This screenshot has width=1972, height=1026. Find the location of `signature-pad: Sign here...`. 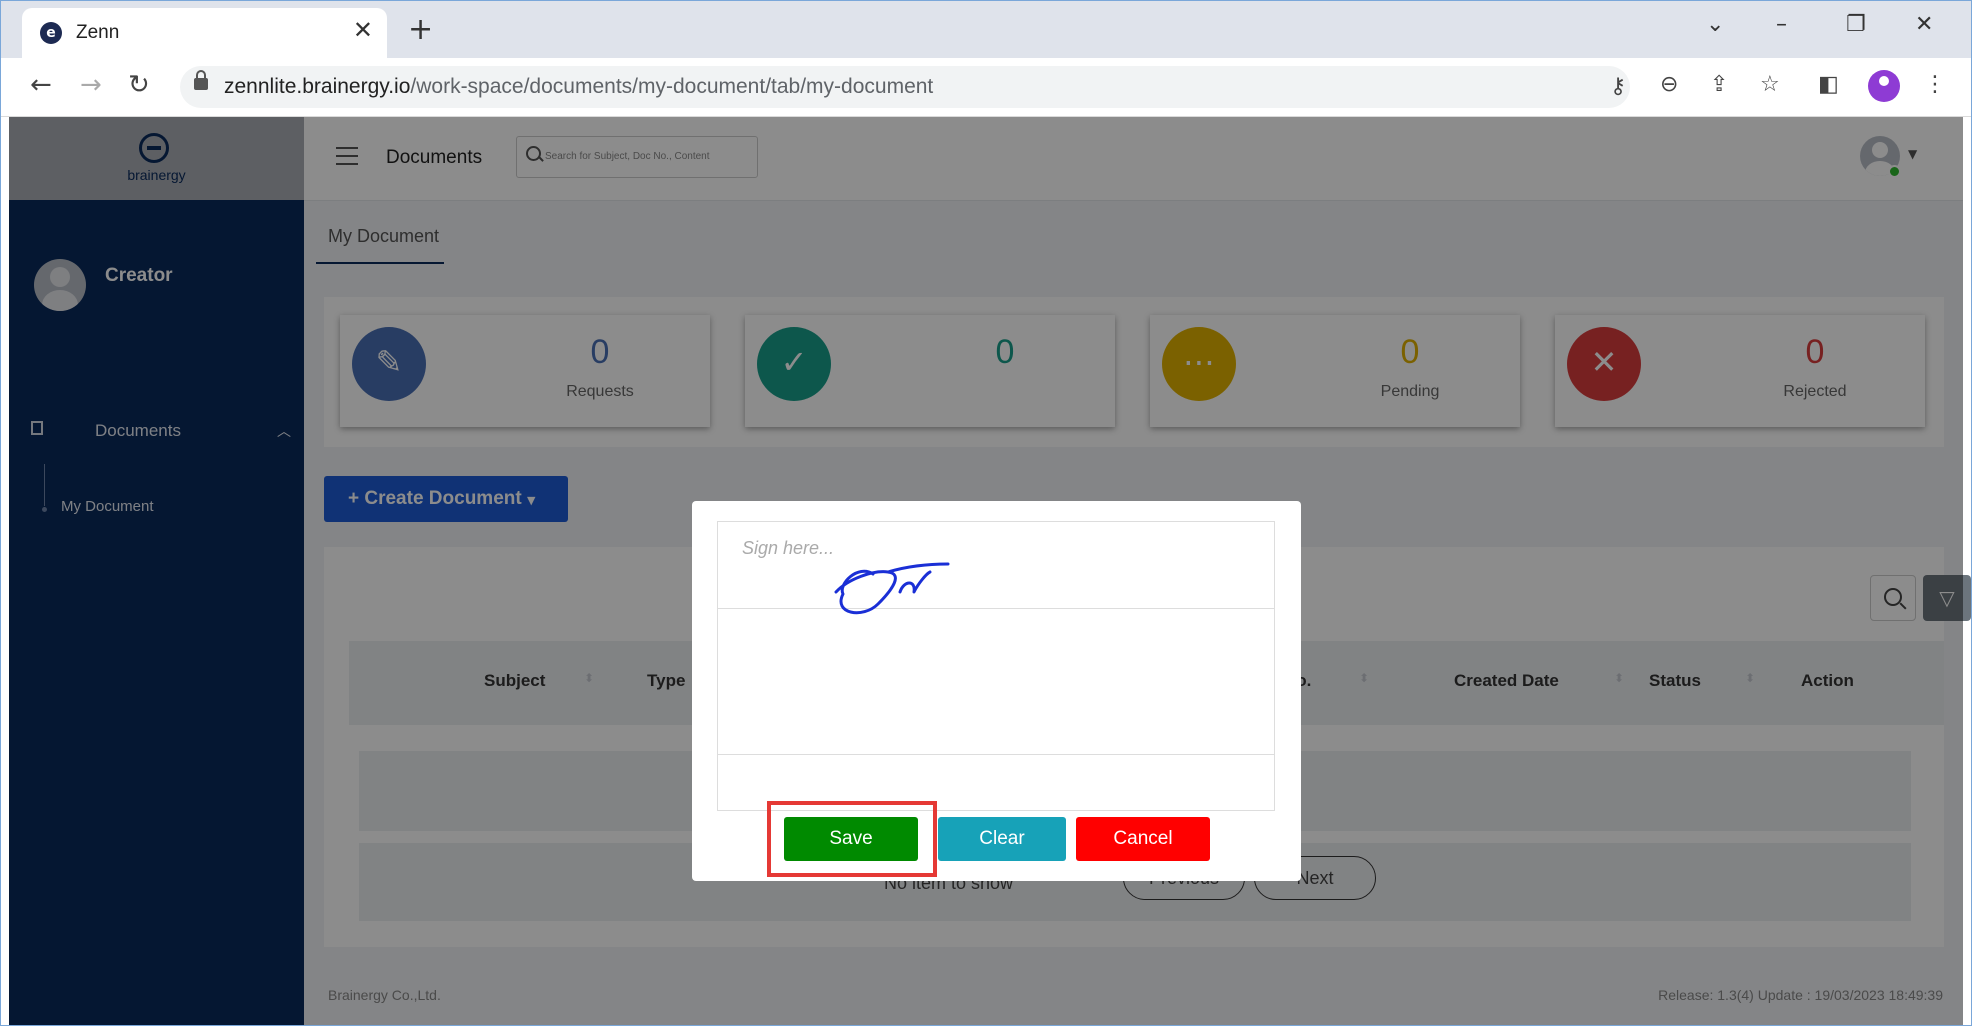

signature-pad: Sign here... is located at coordinates (996, 666).